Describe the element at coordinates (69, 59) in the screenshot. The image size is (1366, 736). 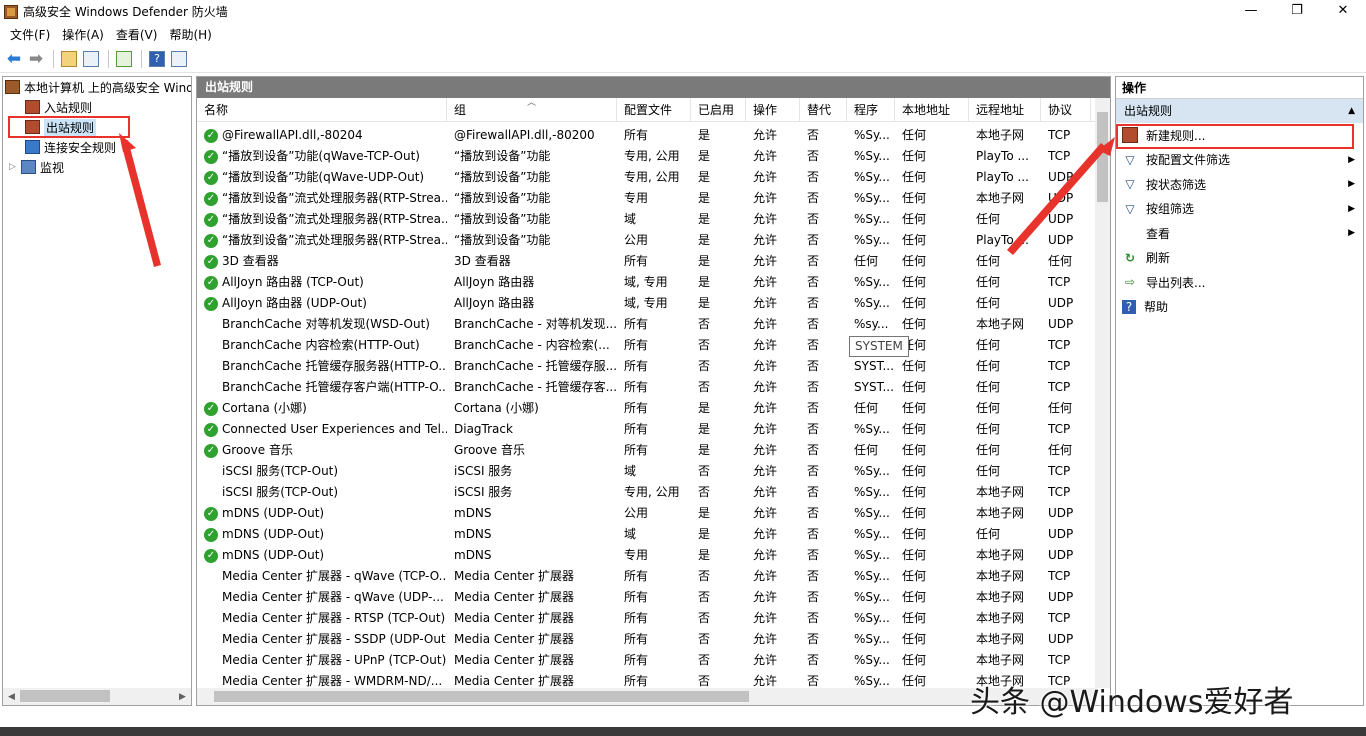
I see `up-folder-icon` at that location.